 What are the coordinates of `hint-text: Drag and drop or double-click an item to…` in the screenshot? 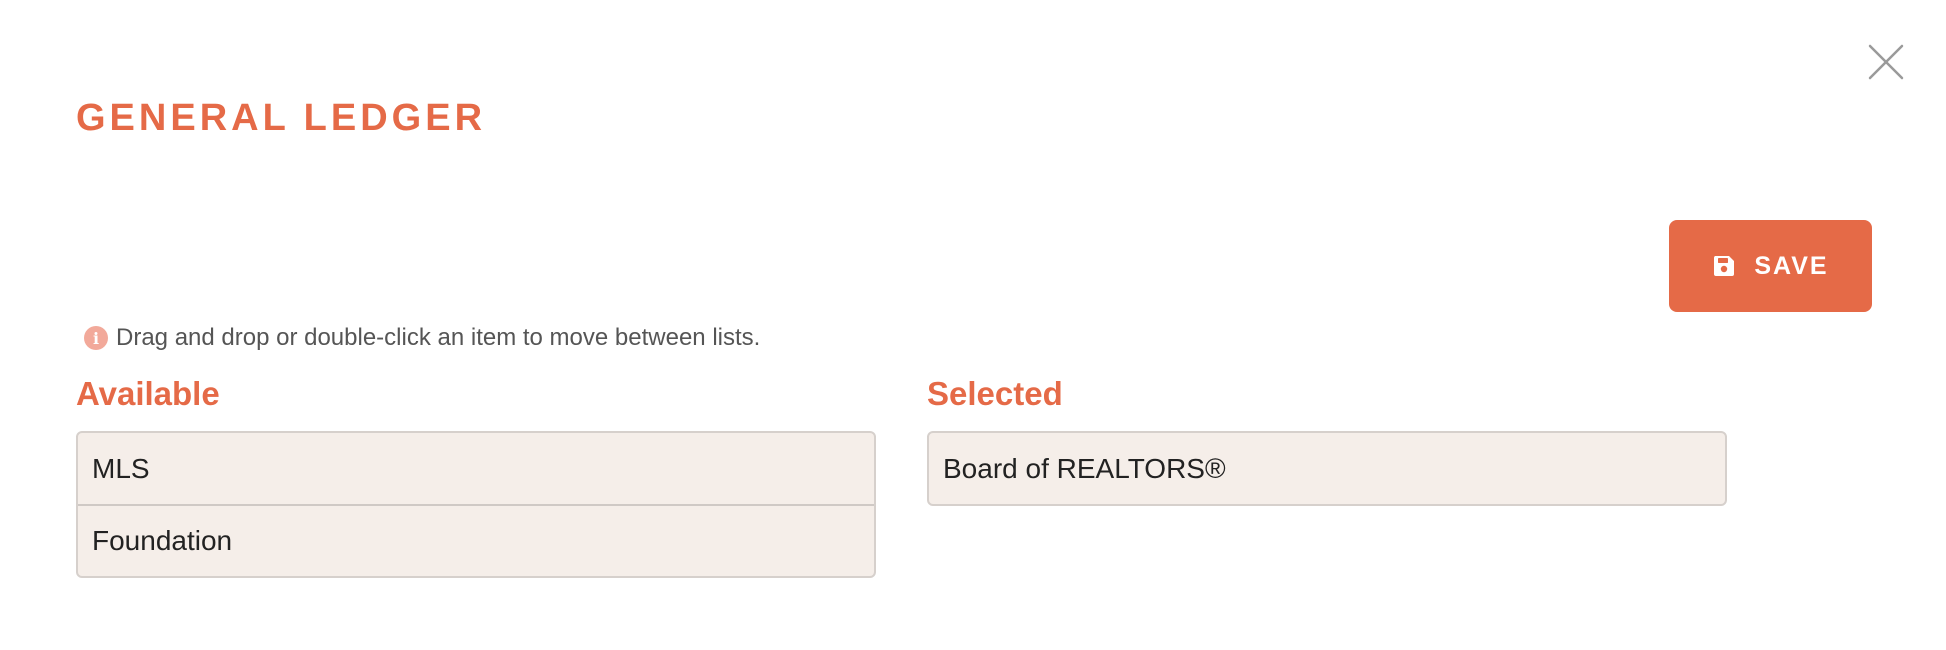 It's located at (438, 337).